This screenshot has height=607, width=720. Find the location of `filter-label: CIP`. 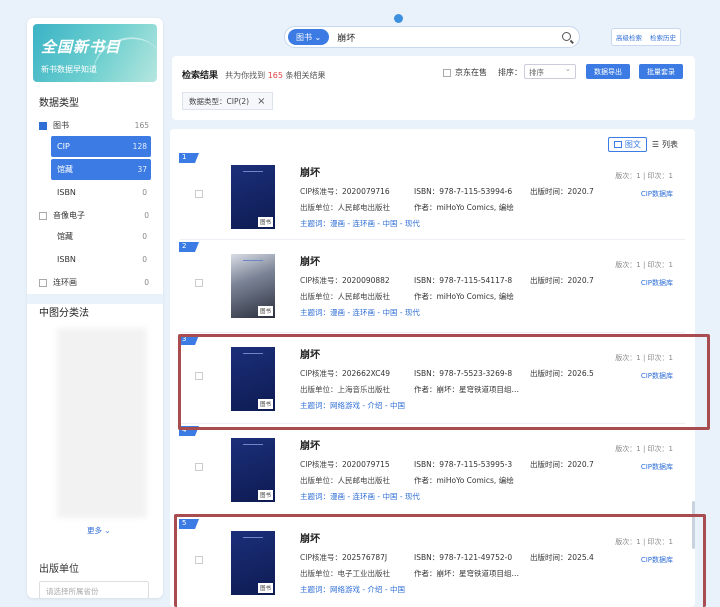

filter-label: CIP is located at coordinates (63, 146).